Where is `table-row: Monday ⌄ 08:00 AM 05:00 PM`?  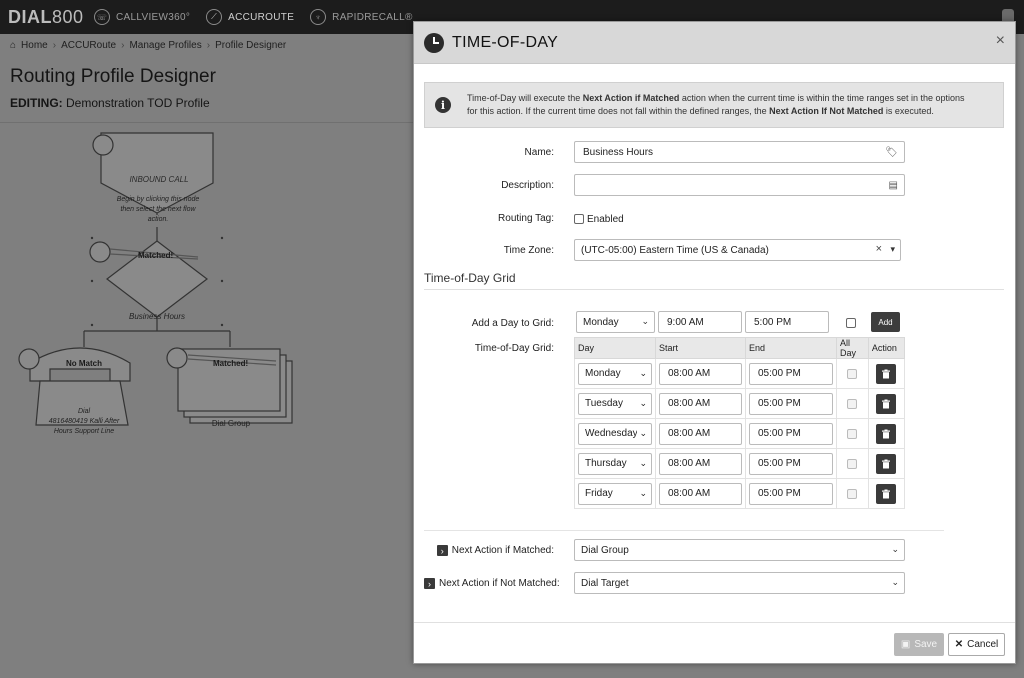
table-row: Monday ⌄ 08:00 AM 05:00 PM is located at coordinates (740, 373).